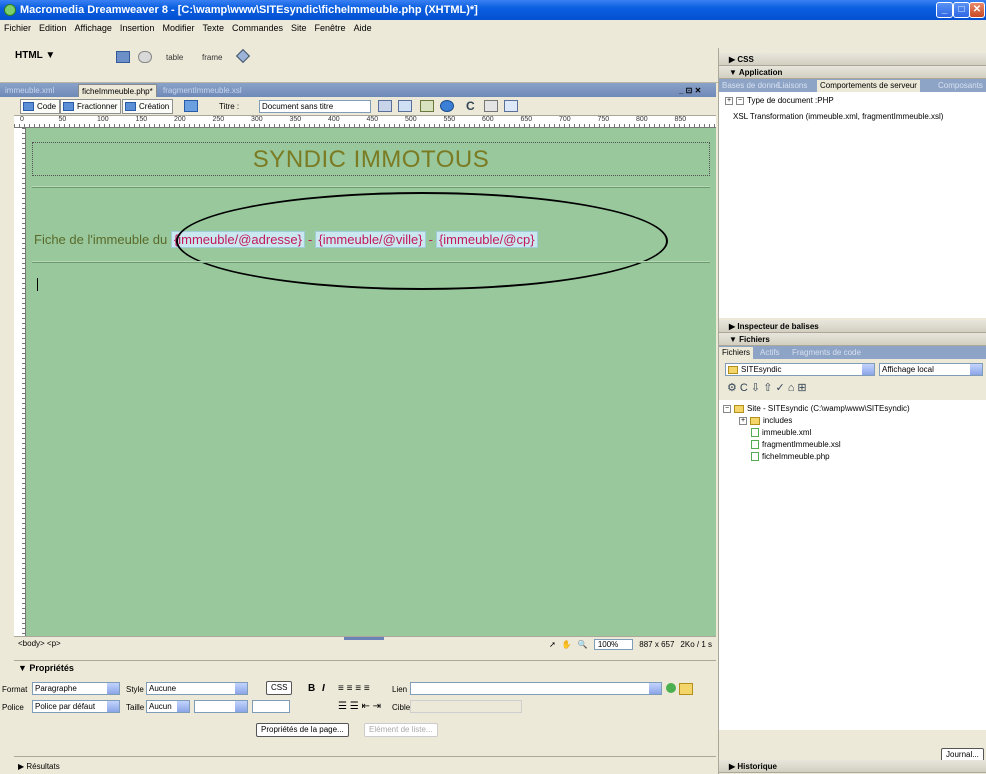  What do you see at coordinates (767, 387) in the screenshot?
I see `files-toolbar-icons: ⚙ C ⇩ ⇧ ✓ ⌂ ⊞` at bounding box center [767, 387].